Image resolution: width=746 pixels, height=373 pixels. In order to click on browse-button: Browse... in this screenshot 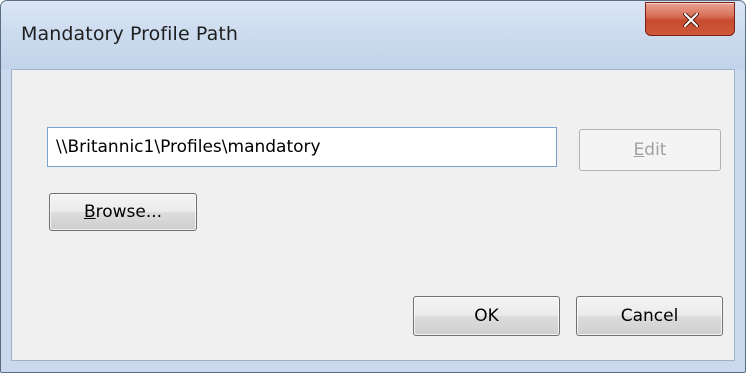, I will do `click(123, 212)`.